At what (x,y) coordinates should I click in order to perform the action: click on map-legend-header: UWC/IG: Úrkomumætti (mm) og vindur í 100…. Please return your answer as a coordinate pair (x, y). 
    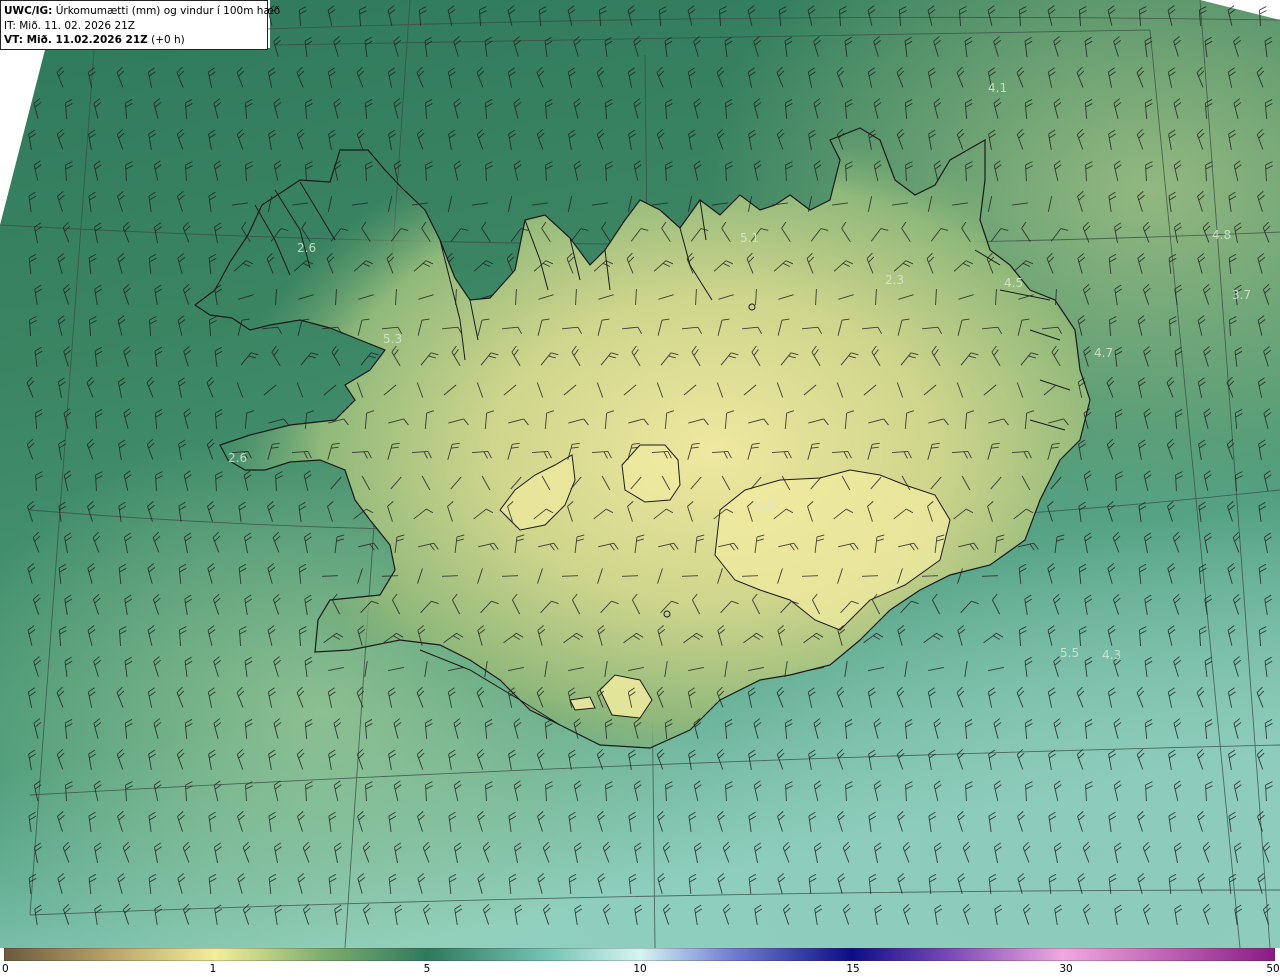
    Looking at the image, I should click on (140, 25).